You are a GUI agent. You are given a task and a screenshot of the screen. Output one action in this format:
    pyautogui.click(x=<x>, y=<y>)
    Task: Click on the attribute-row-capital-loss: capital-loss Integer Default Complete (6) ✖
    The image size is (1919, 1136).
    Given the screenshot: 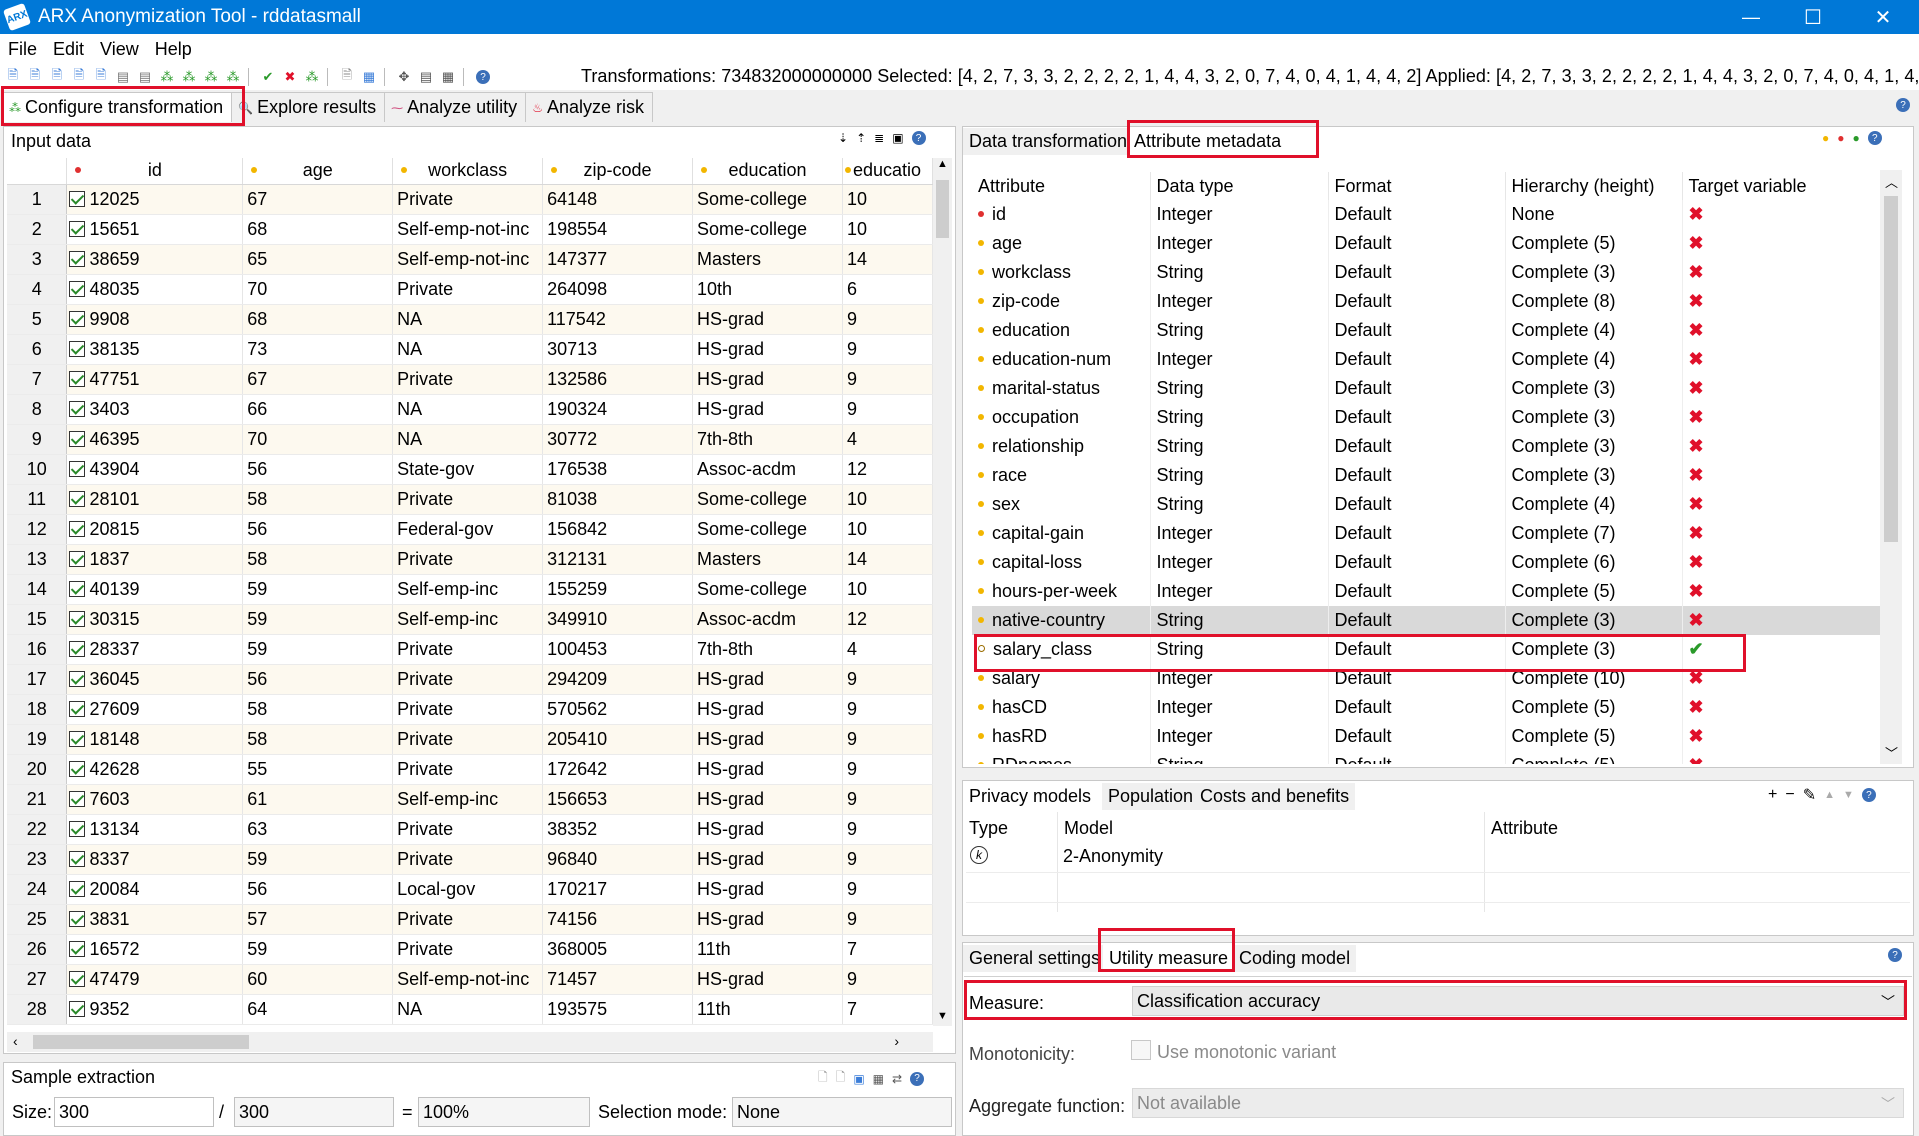 What is the action you would take?
    pyautogui.click(x=1426, y=562)
    